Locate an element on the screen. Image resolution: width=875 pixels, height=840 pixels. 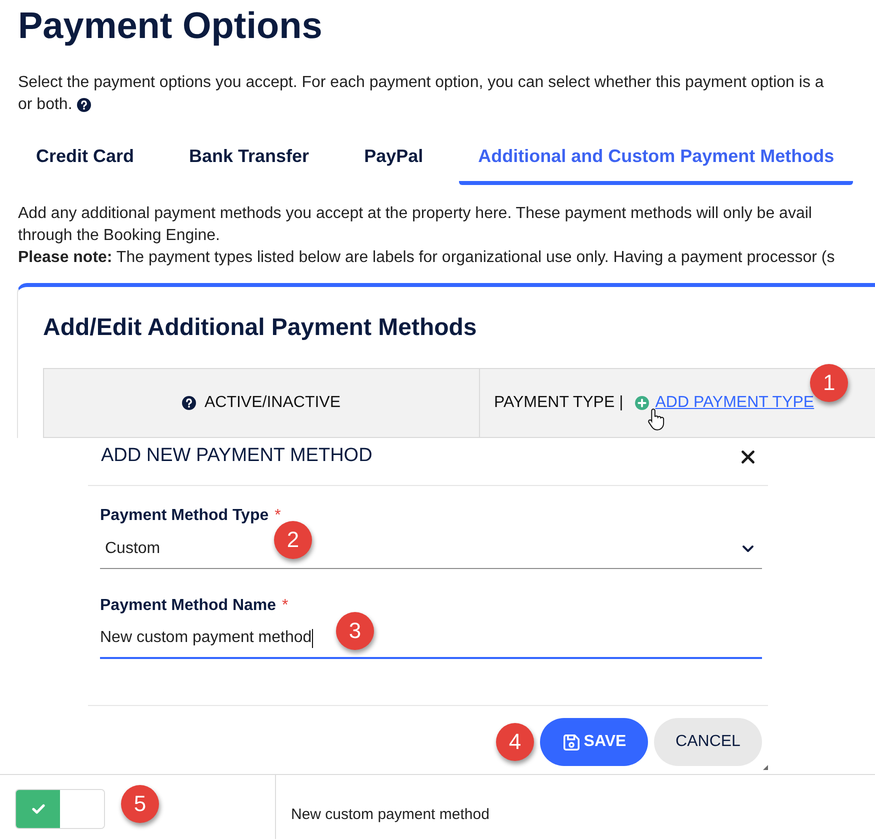
resize-grip-icon is located at coordinates (765, 767).